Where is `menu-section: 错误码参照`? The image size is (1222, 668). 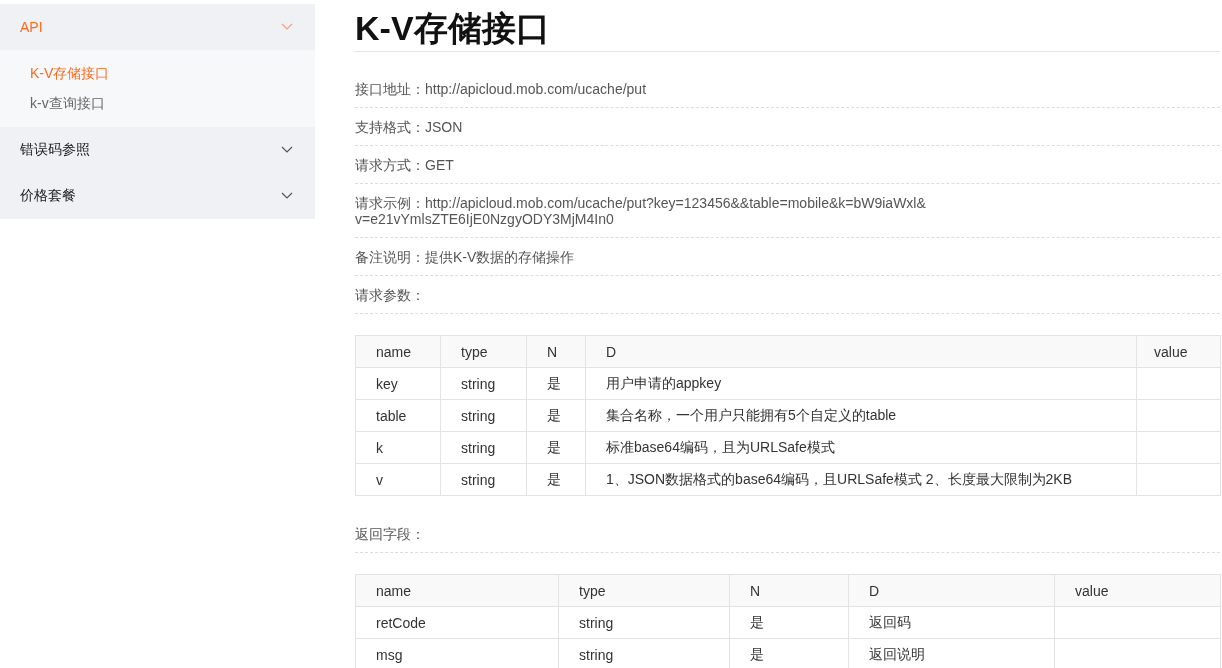 menu-section: 错误码参照 is located at coordinates (157, 150).